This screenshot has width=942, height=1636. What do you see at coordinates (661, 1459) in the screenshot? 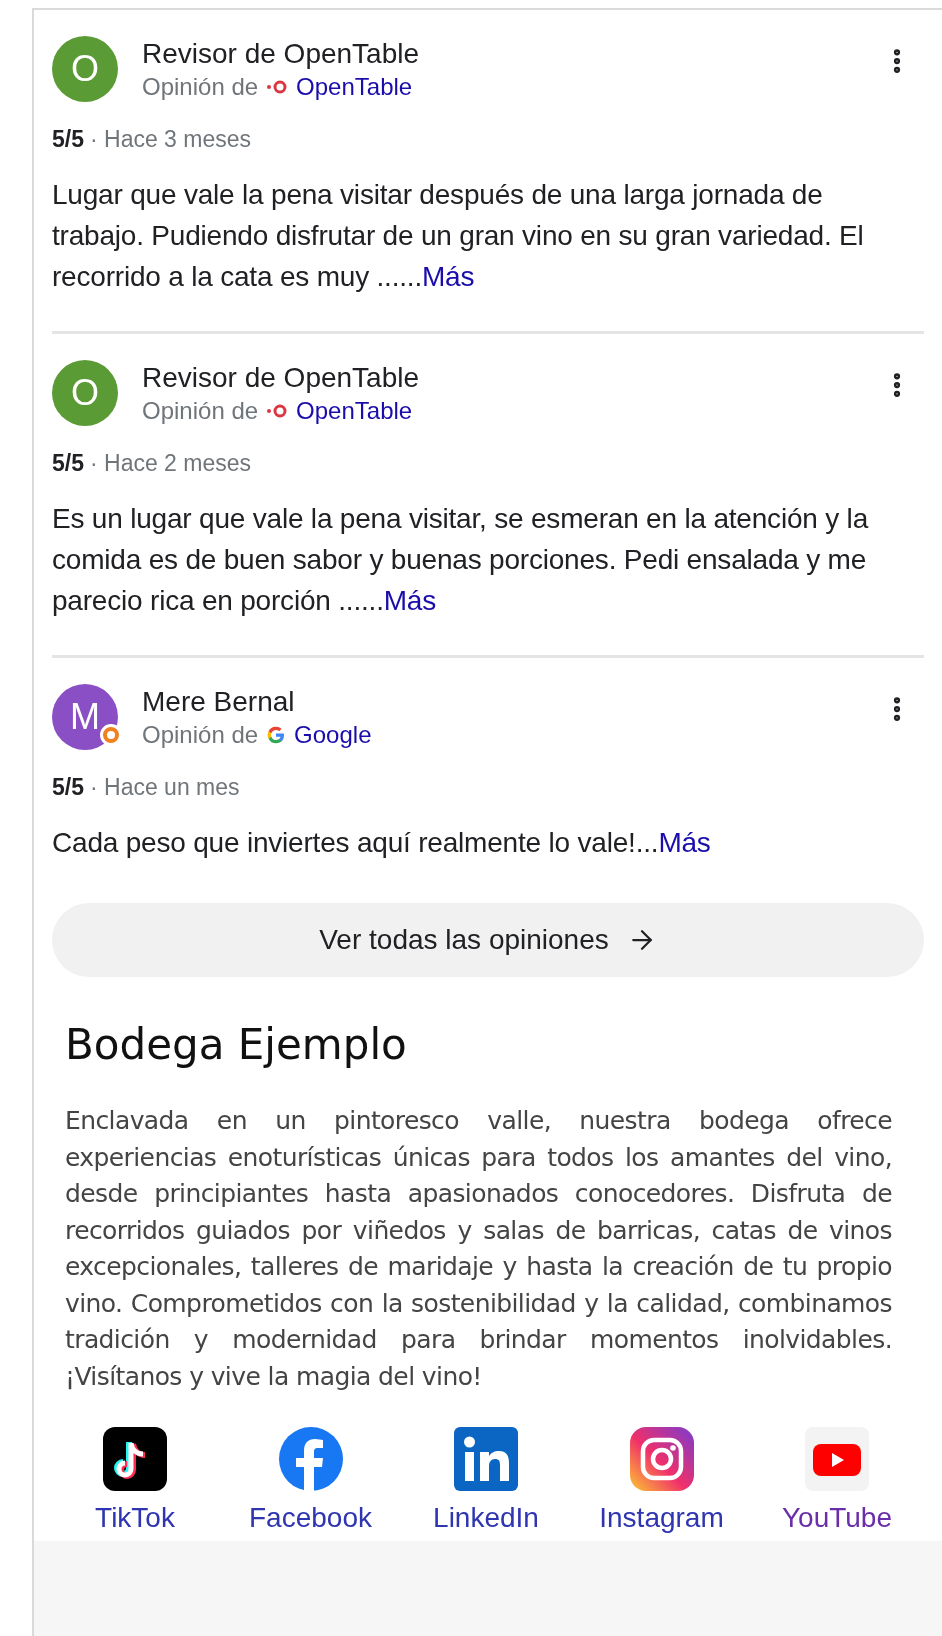
I see `instagram-logo-icon` at bounding box center [661, 1459].